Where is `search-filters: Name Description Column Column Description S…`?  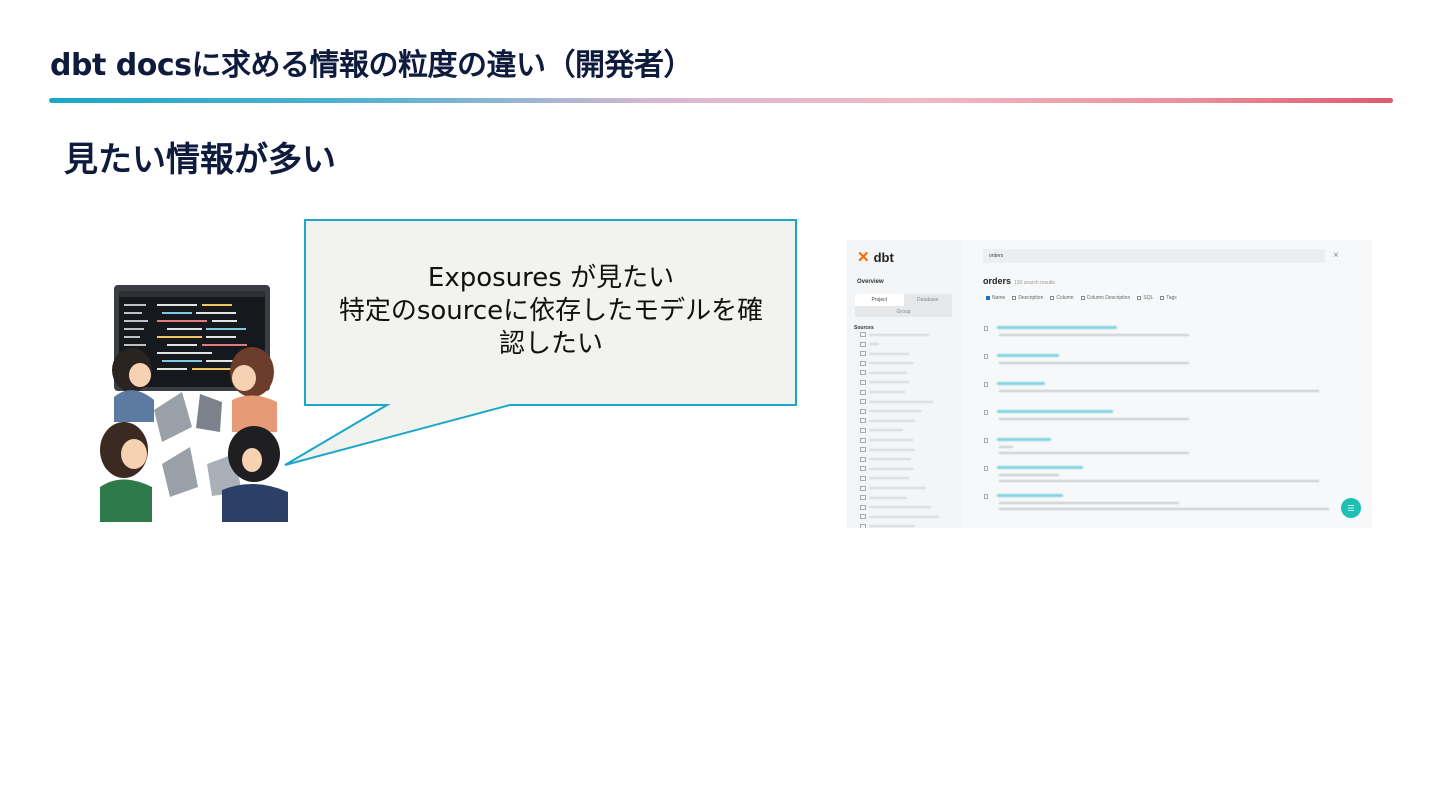
search-filters: Name Description Column Column Description S… is located at coordinates (1081, 298).